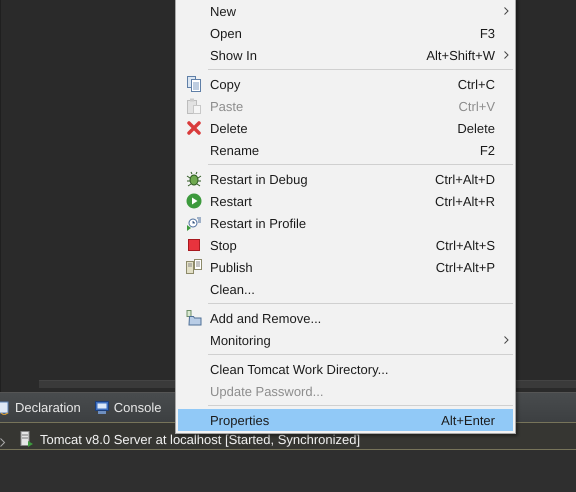 This screenshot has height=492, width=576. What do you see at coordinates (194, 223) in the screenshot?
I see `profile-icon` at bounding box center [194, 223].